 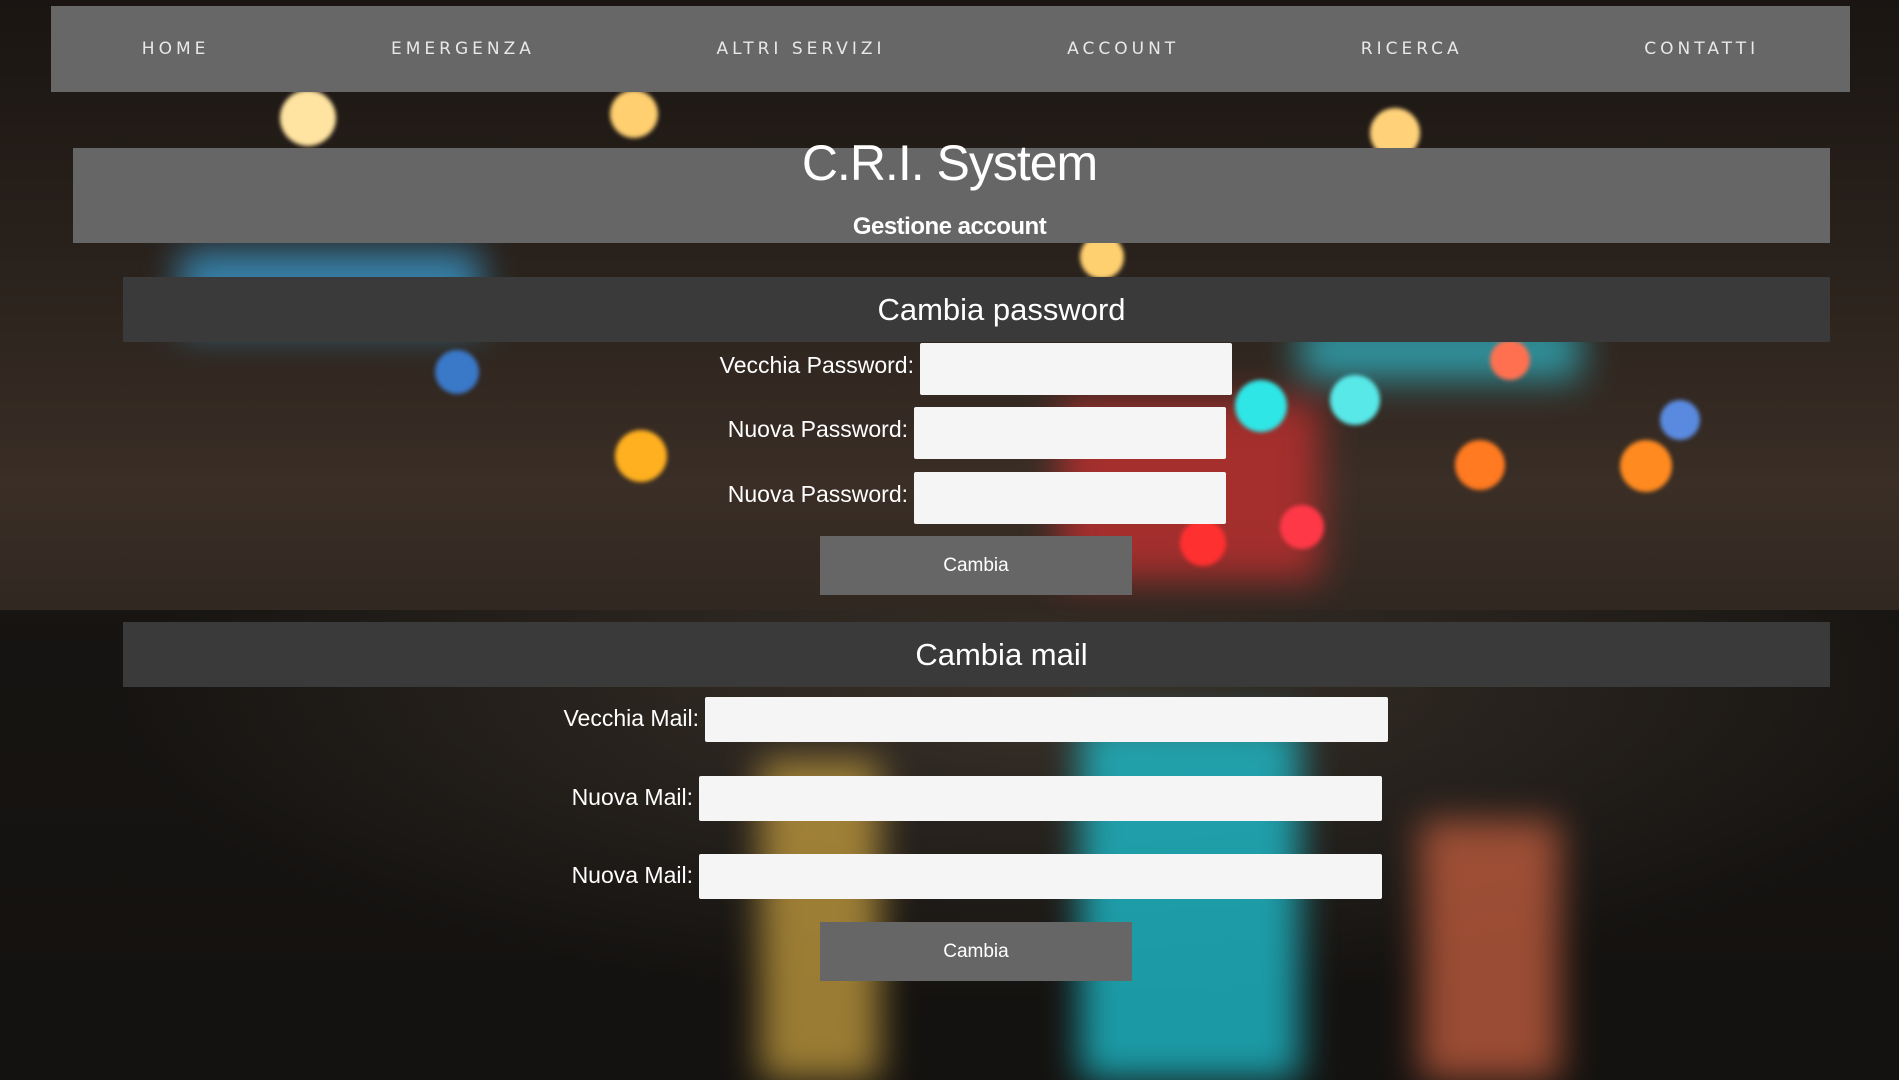 What do you see at coordinates (463, 49) in the screenshot?
I see `nav-item-emergenza: EMERGENZA` at bounding box center [463, 49].